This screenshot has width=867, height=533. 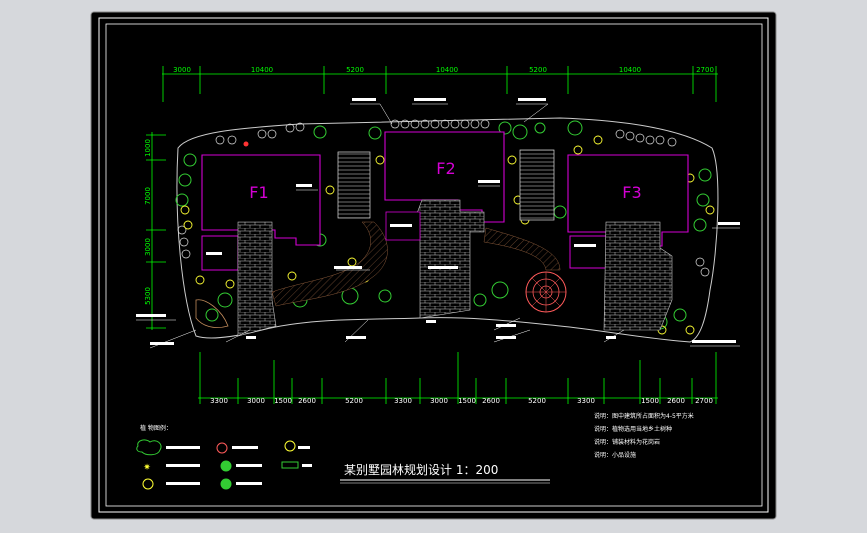 I want to click on legend-heading: 植 物图例：, so click(x=156, y=428).